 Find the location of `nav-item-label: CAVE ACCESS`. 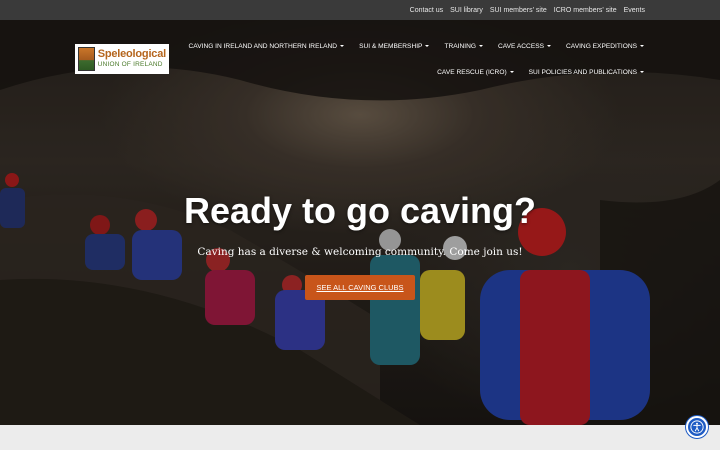

nav-item-label: CAVE ACCESS is located at coordinates (521, 46).